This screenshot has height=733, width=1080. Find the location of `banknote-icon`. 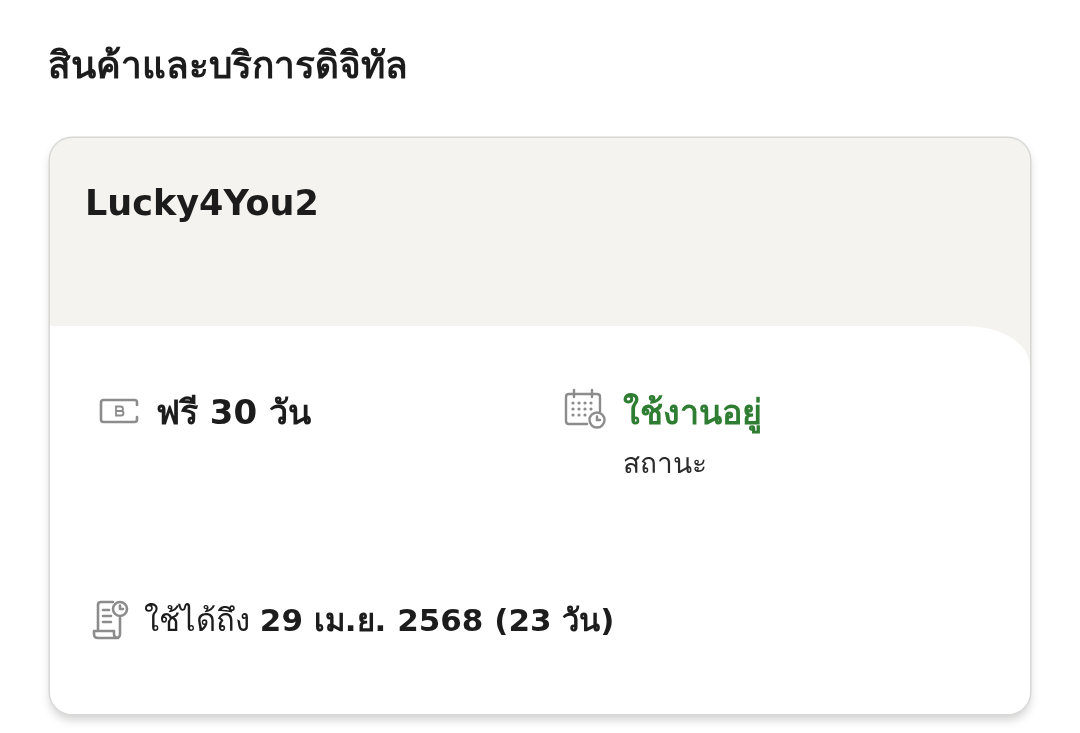

banknote-icon is located at coordinates (119, 411).